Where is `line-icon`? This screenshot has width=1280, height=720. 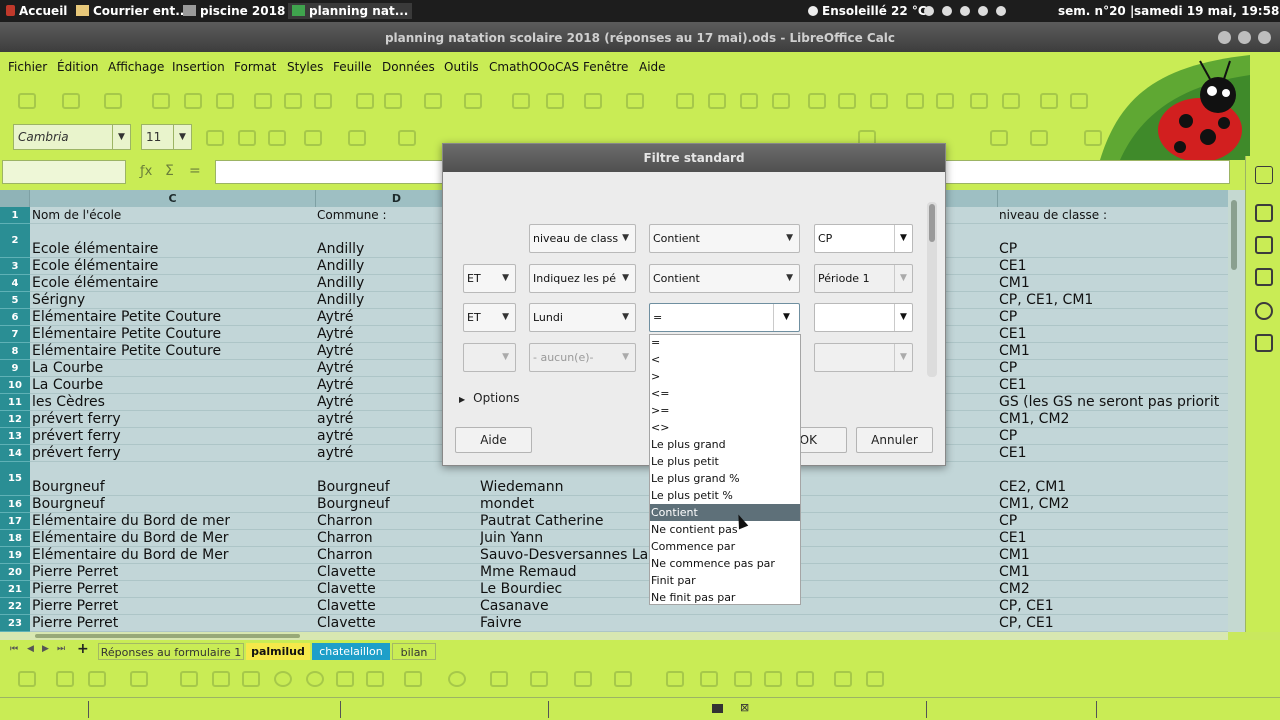
line-icon is located at coordinates (65, 679).